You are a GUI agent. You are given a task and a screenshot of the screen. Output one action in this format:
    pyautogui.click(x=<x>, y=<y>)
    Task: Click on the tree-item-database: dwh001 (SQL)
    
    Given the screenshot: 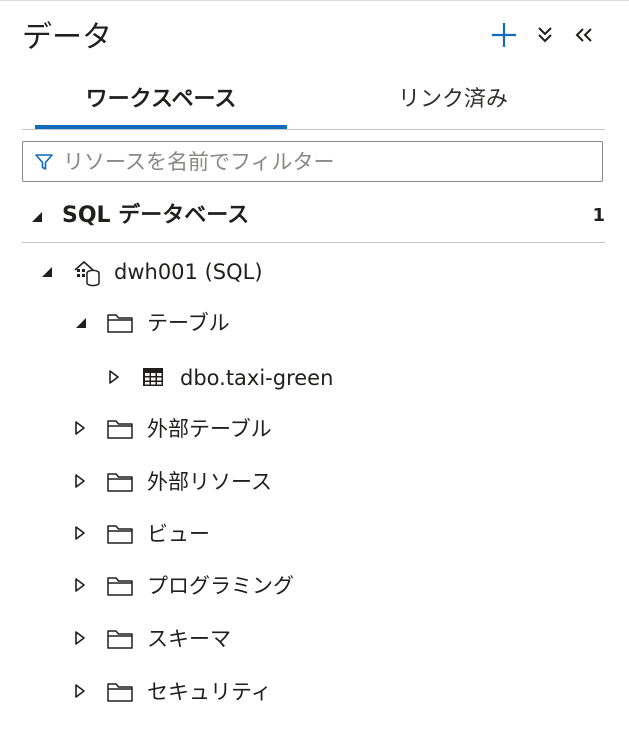 What is the action you would take?
    pyautogui.click(x=302, y=272)
    